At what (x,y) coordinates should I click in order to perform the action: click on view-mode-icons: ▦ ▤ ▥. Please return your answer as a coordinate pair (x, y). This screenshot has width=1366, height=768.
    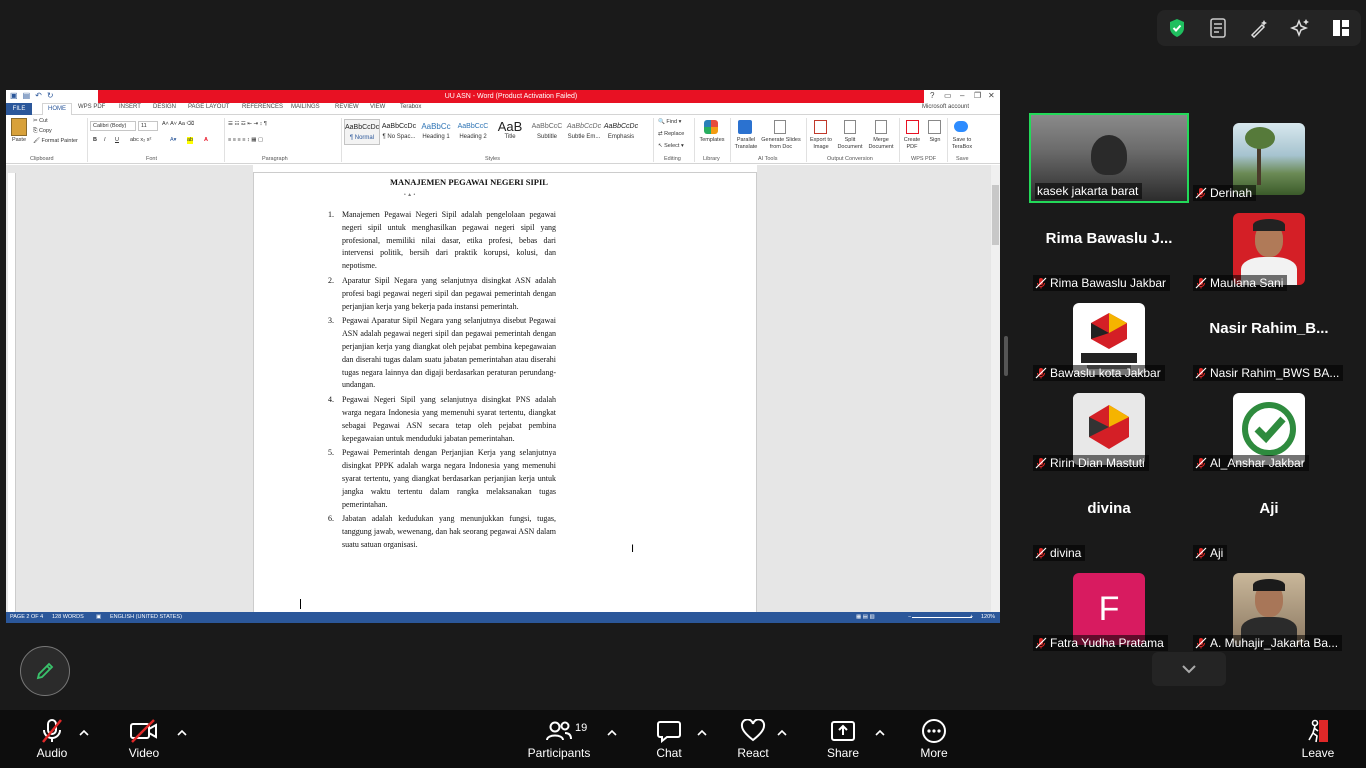
    Looking at the image, I should click on (865, 617).